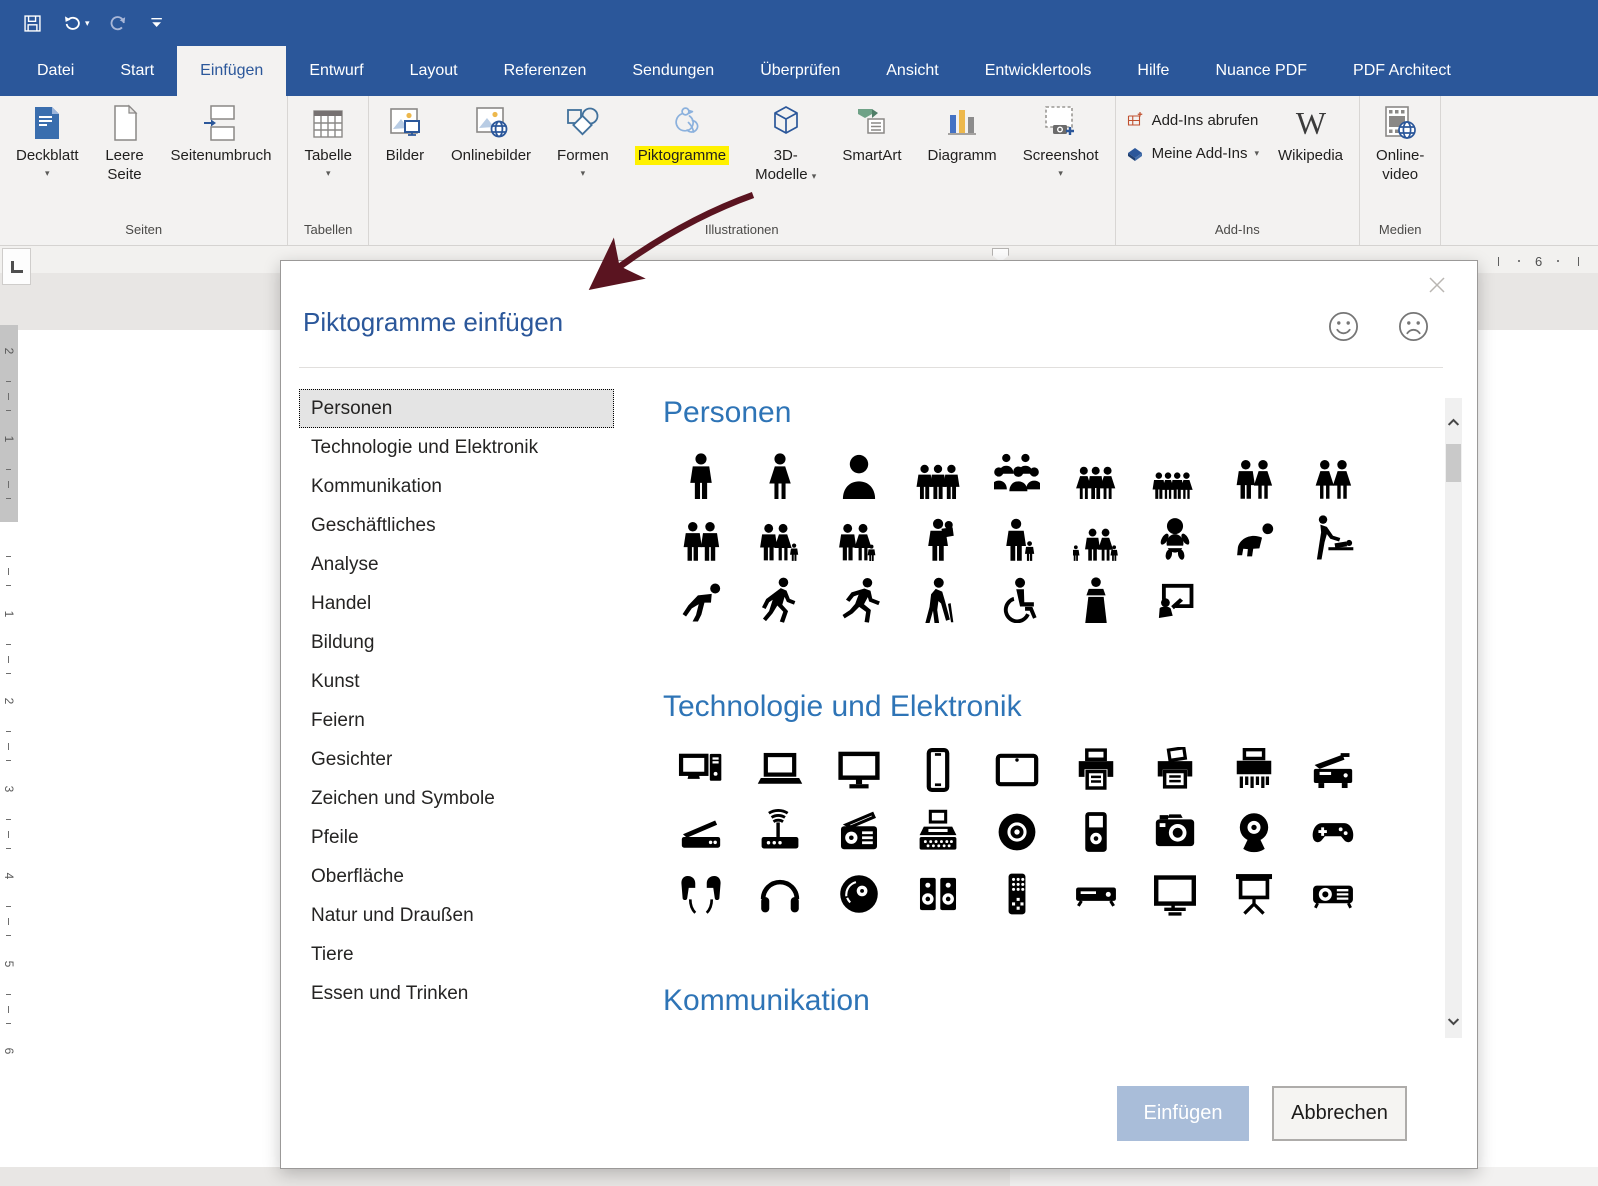 Image resolution: width=1598 pixels, height=1186 pixels. Describe the element at coordinates (456, 837) in the screenshot. I see `category-item-pfeile: Pfeile` at that location.